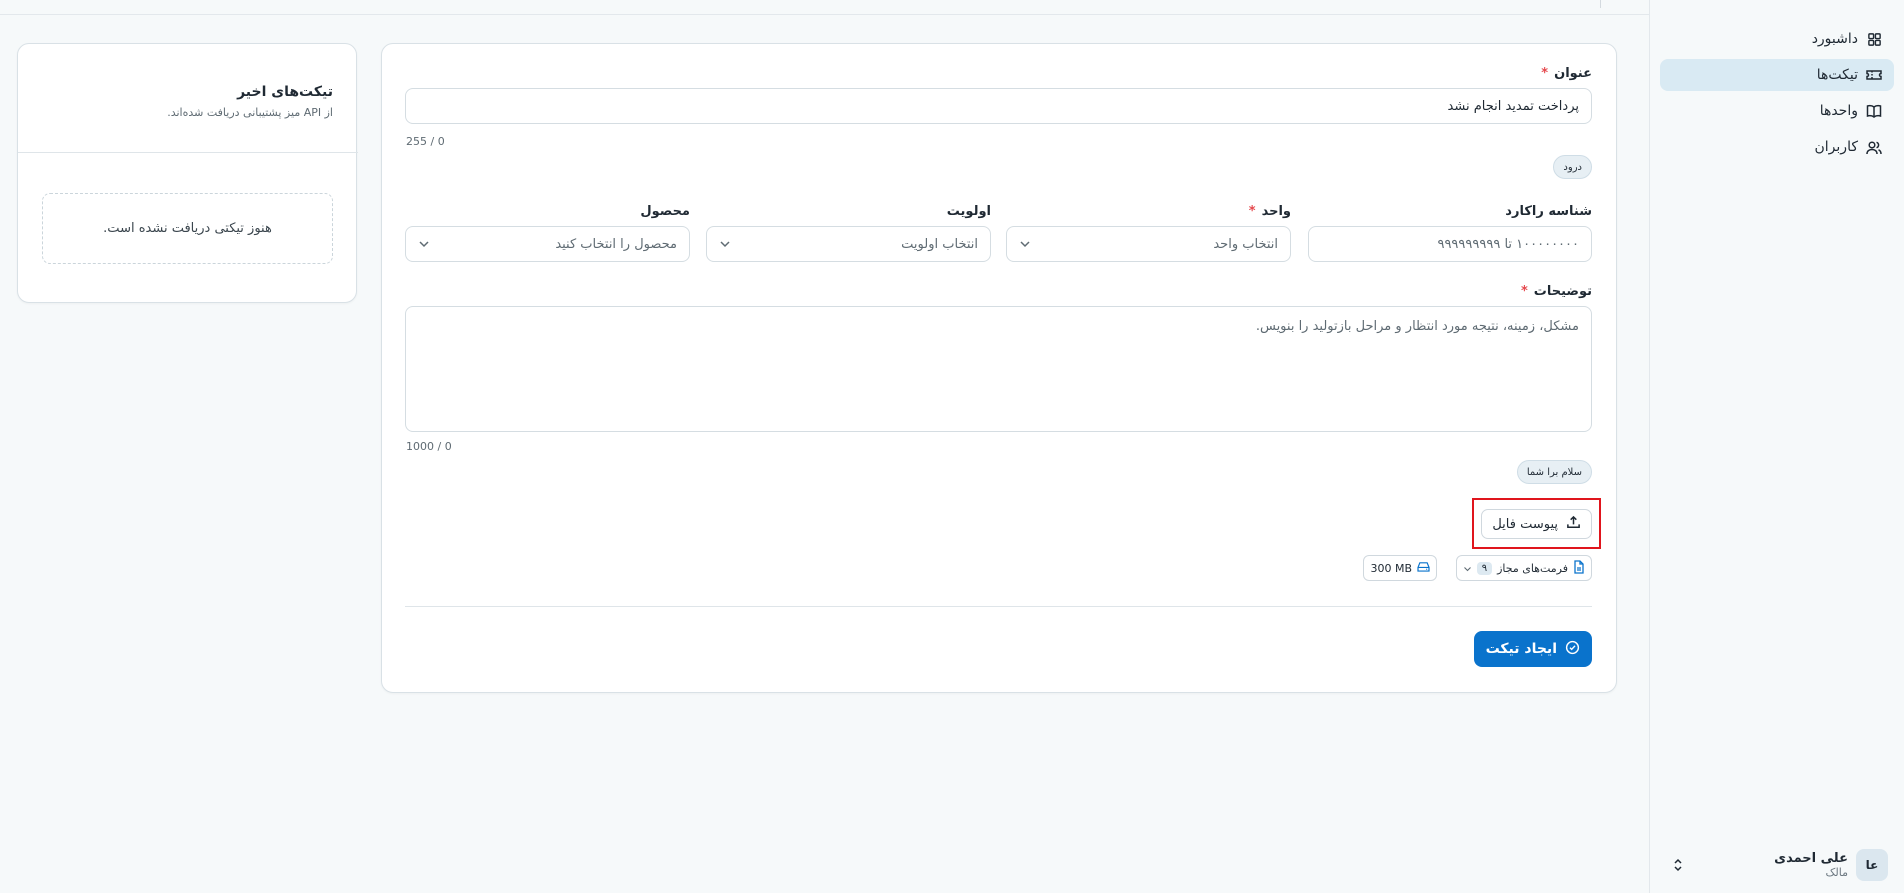  Describe the element at coordinates (547, 244) in the screenshot. I see `product-select: محصول را انتخاب کنید` at that location.